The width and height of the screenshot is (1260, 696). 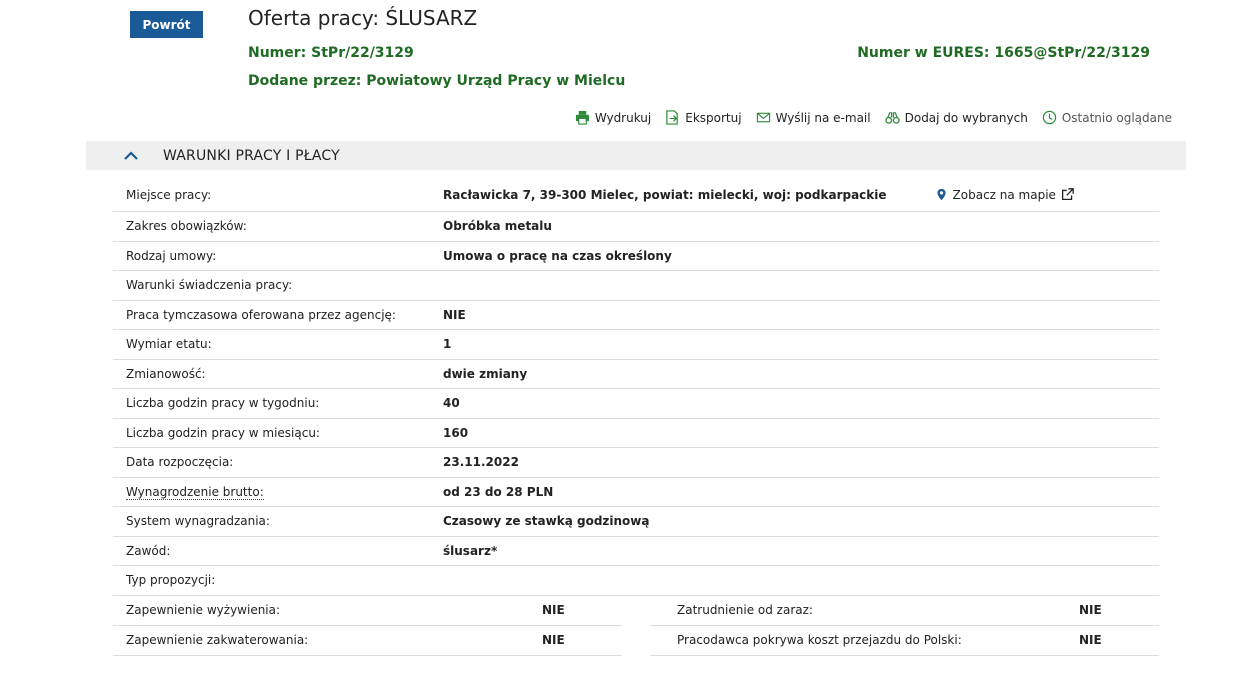 I want to click on eures-number-label: Numer w EURES:, so click(x=923, y=53).